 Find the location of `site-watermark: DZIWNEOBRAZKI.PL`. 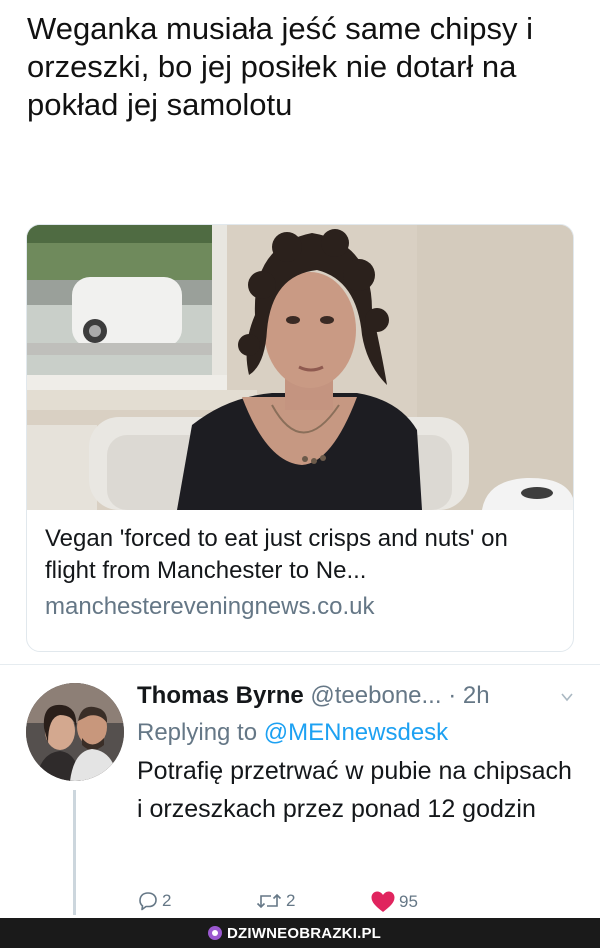

site-watermark: DZIWNEOBRAZKI.PL is located at coordinates (295, 933).